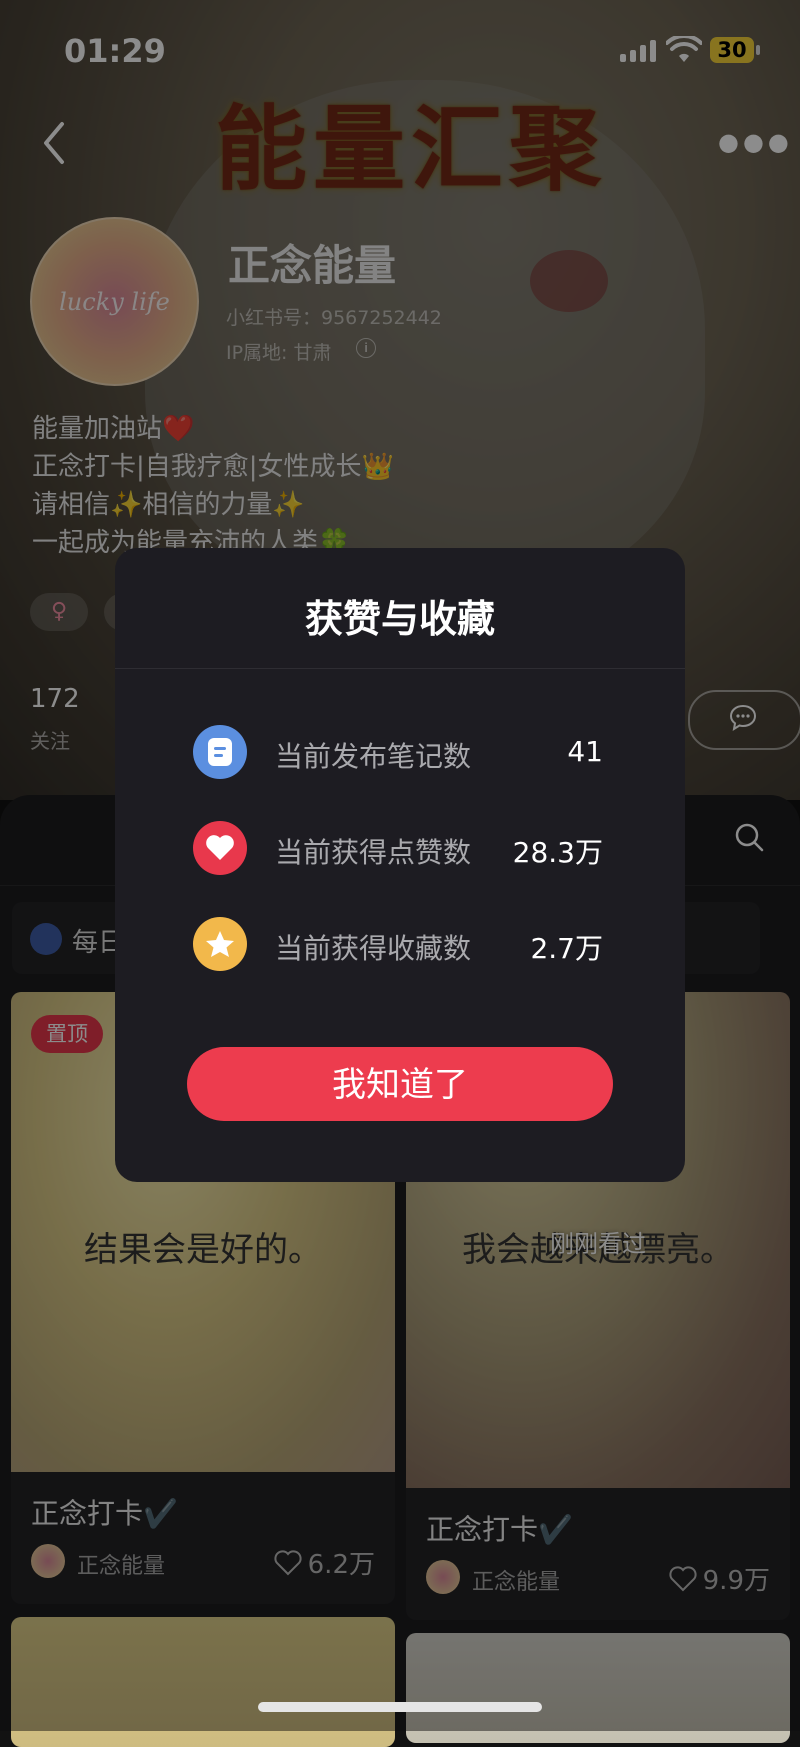 This screenshot has width=800, height=1747. I want to click on stat-label-notes: 当前发布笔记数, so click(373, 756).